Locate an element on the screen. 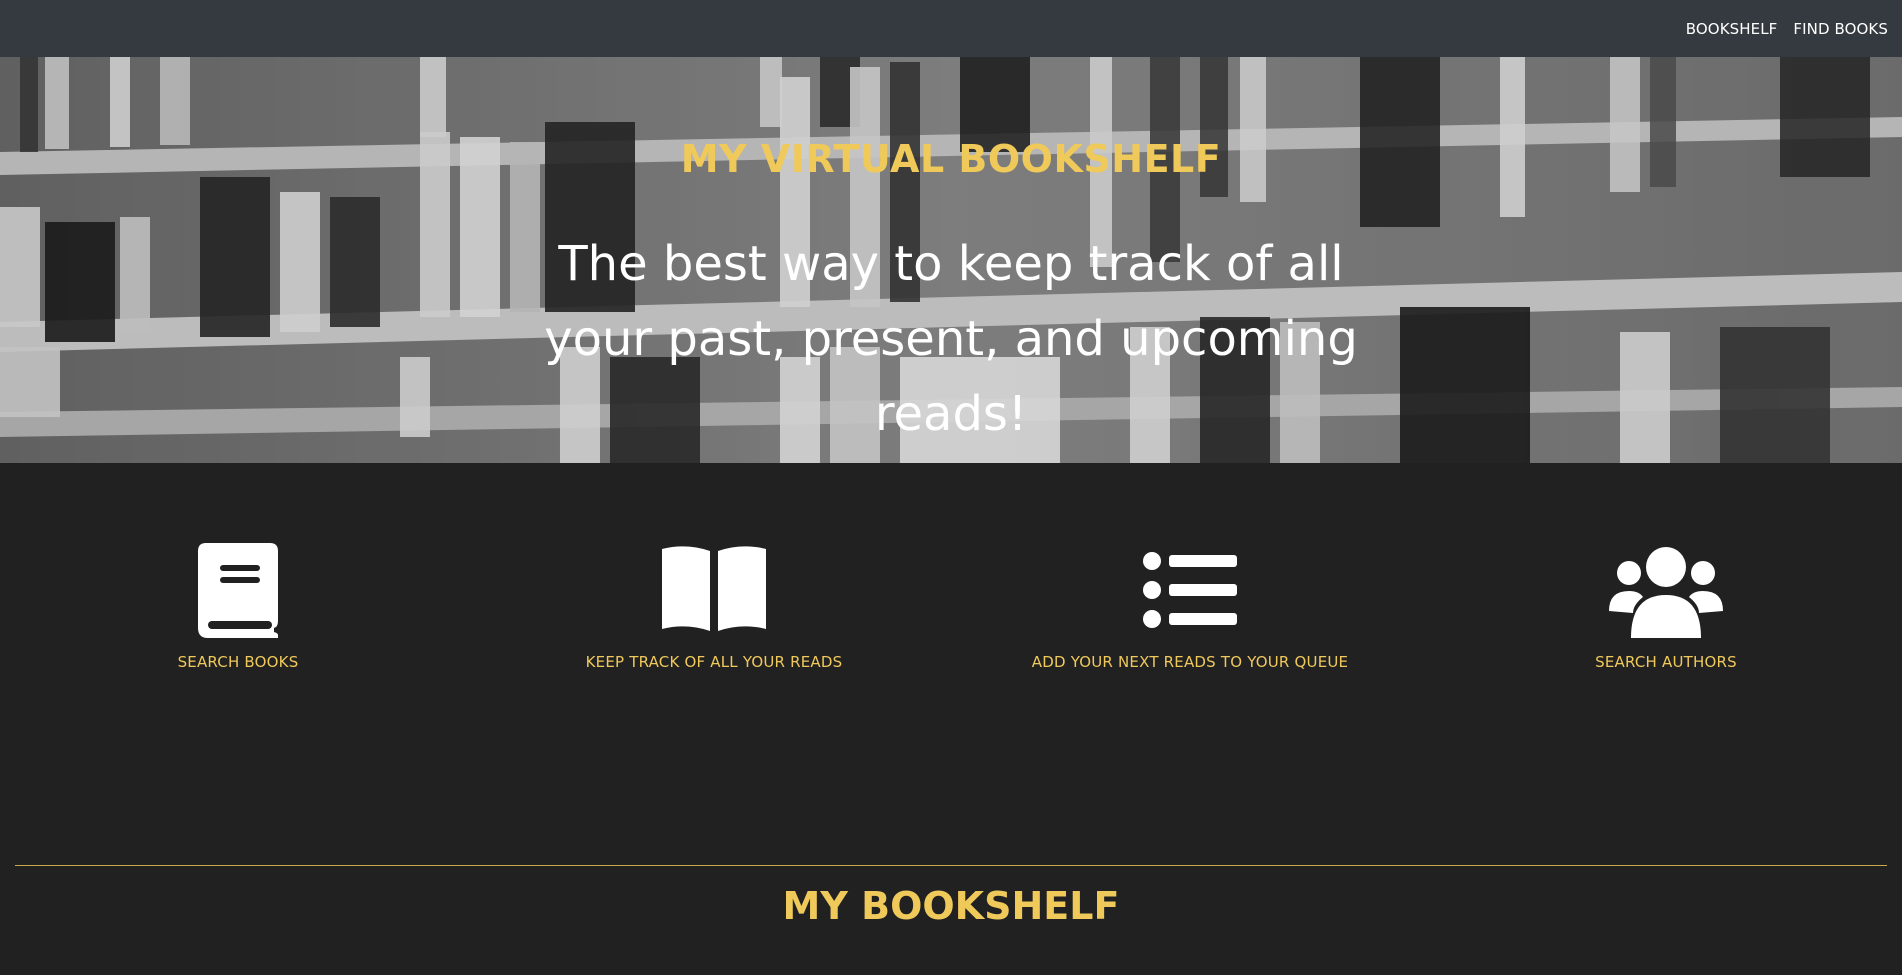 The image size is (1902, 975). top-navbar: BOOKSHELF FIND BOOKS is located at coordinates (951, 28).